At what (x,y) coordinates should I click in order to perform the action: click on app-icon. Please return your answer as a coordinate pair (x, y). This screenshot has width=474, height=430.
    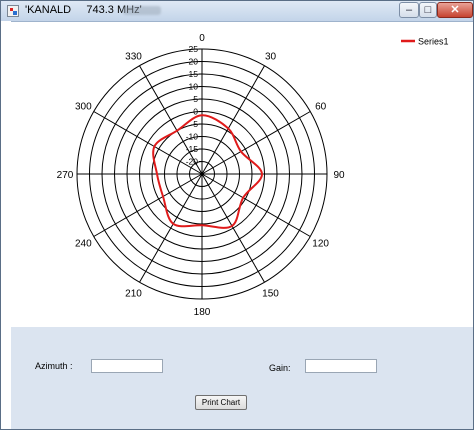
    Looking at the image, I should click on (13, 11).